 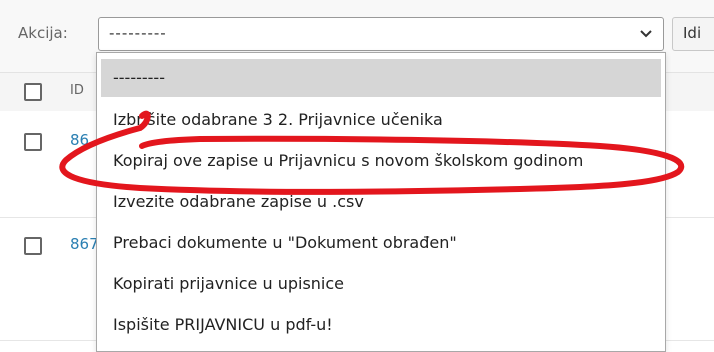 I want to click on row-id-link: 86, so click(x=79, y=140).